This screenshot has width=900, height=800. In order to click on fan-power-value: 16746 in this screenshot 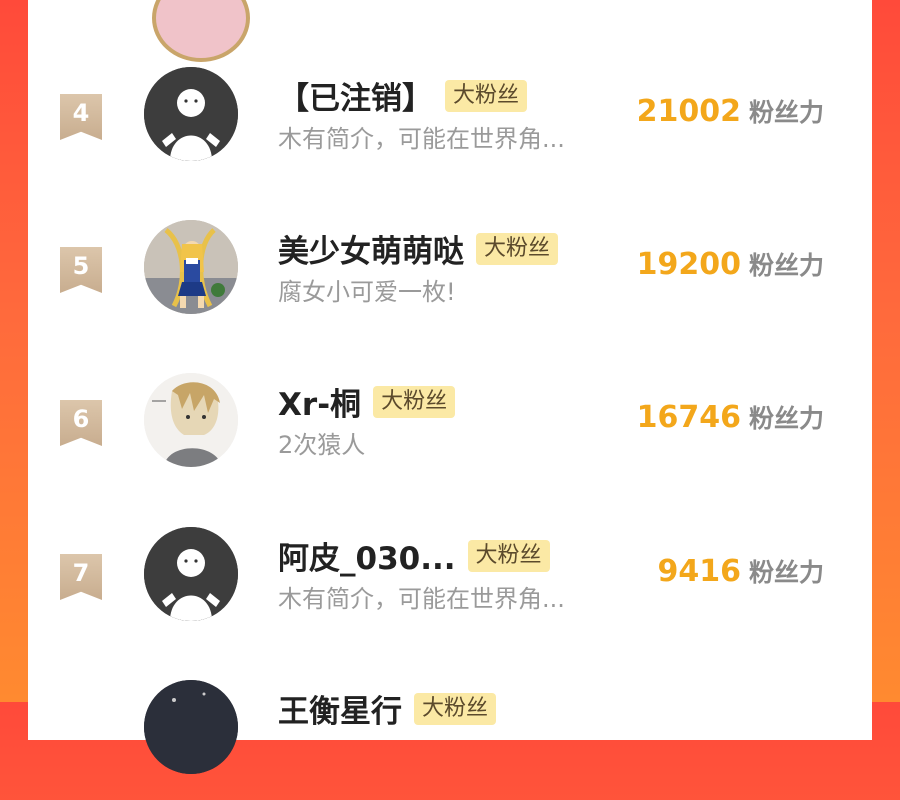, I will do `click(688, 417)`.